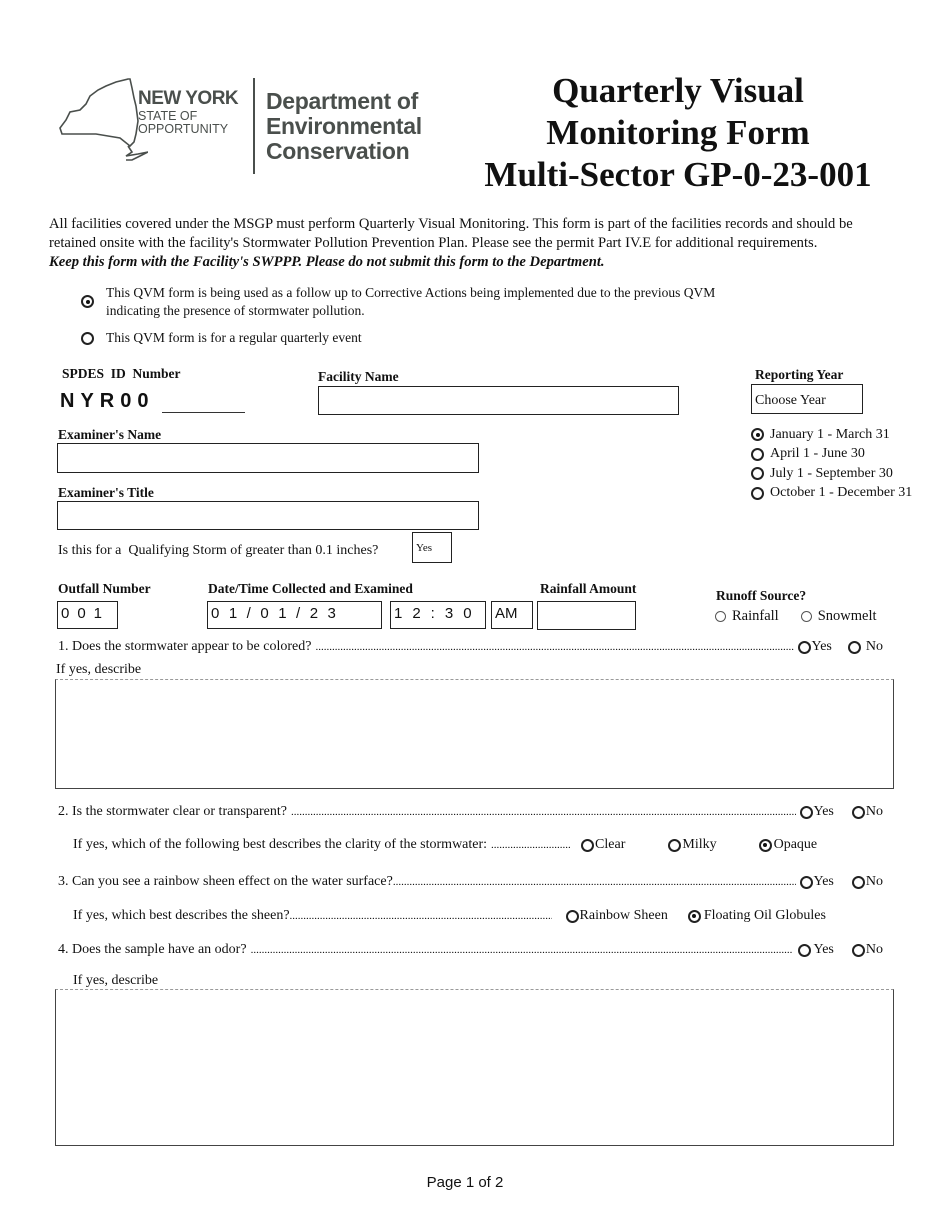 This screenshot has height=1230, width=950. I want to click on radio-q2-milky, so click(675, 845).